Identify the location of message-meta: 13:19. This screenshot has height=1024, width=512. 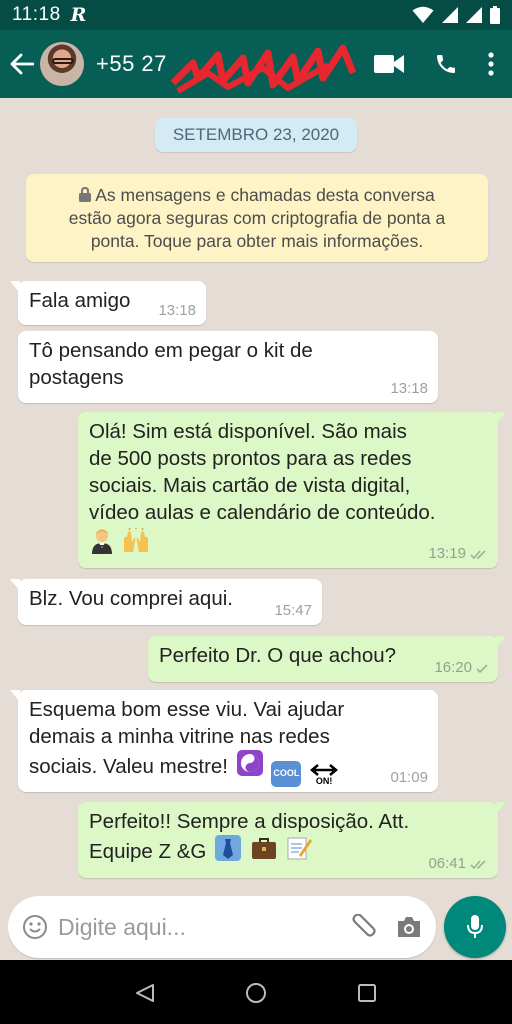
(458, 554).